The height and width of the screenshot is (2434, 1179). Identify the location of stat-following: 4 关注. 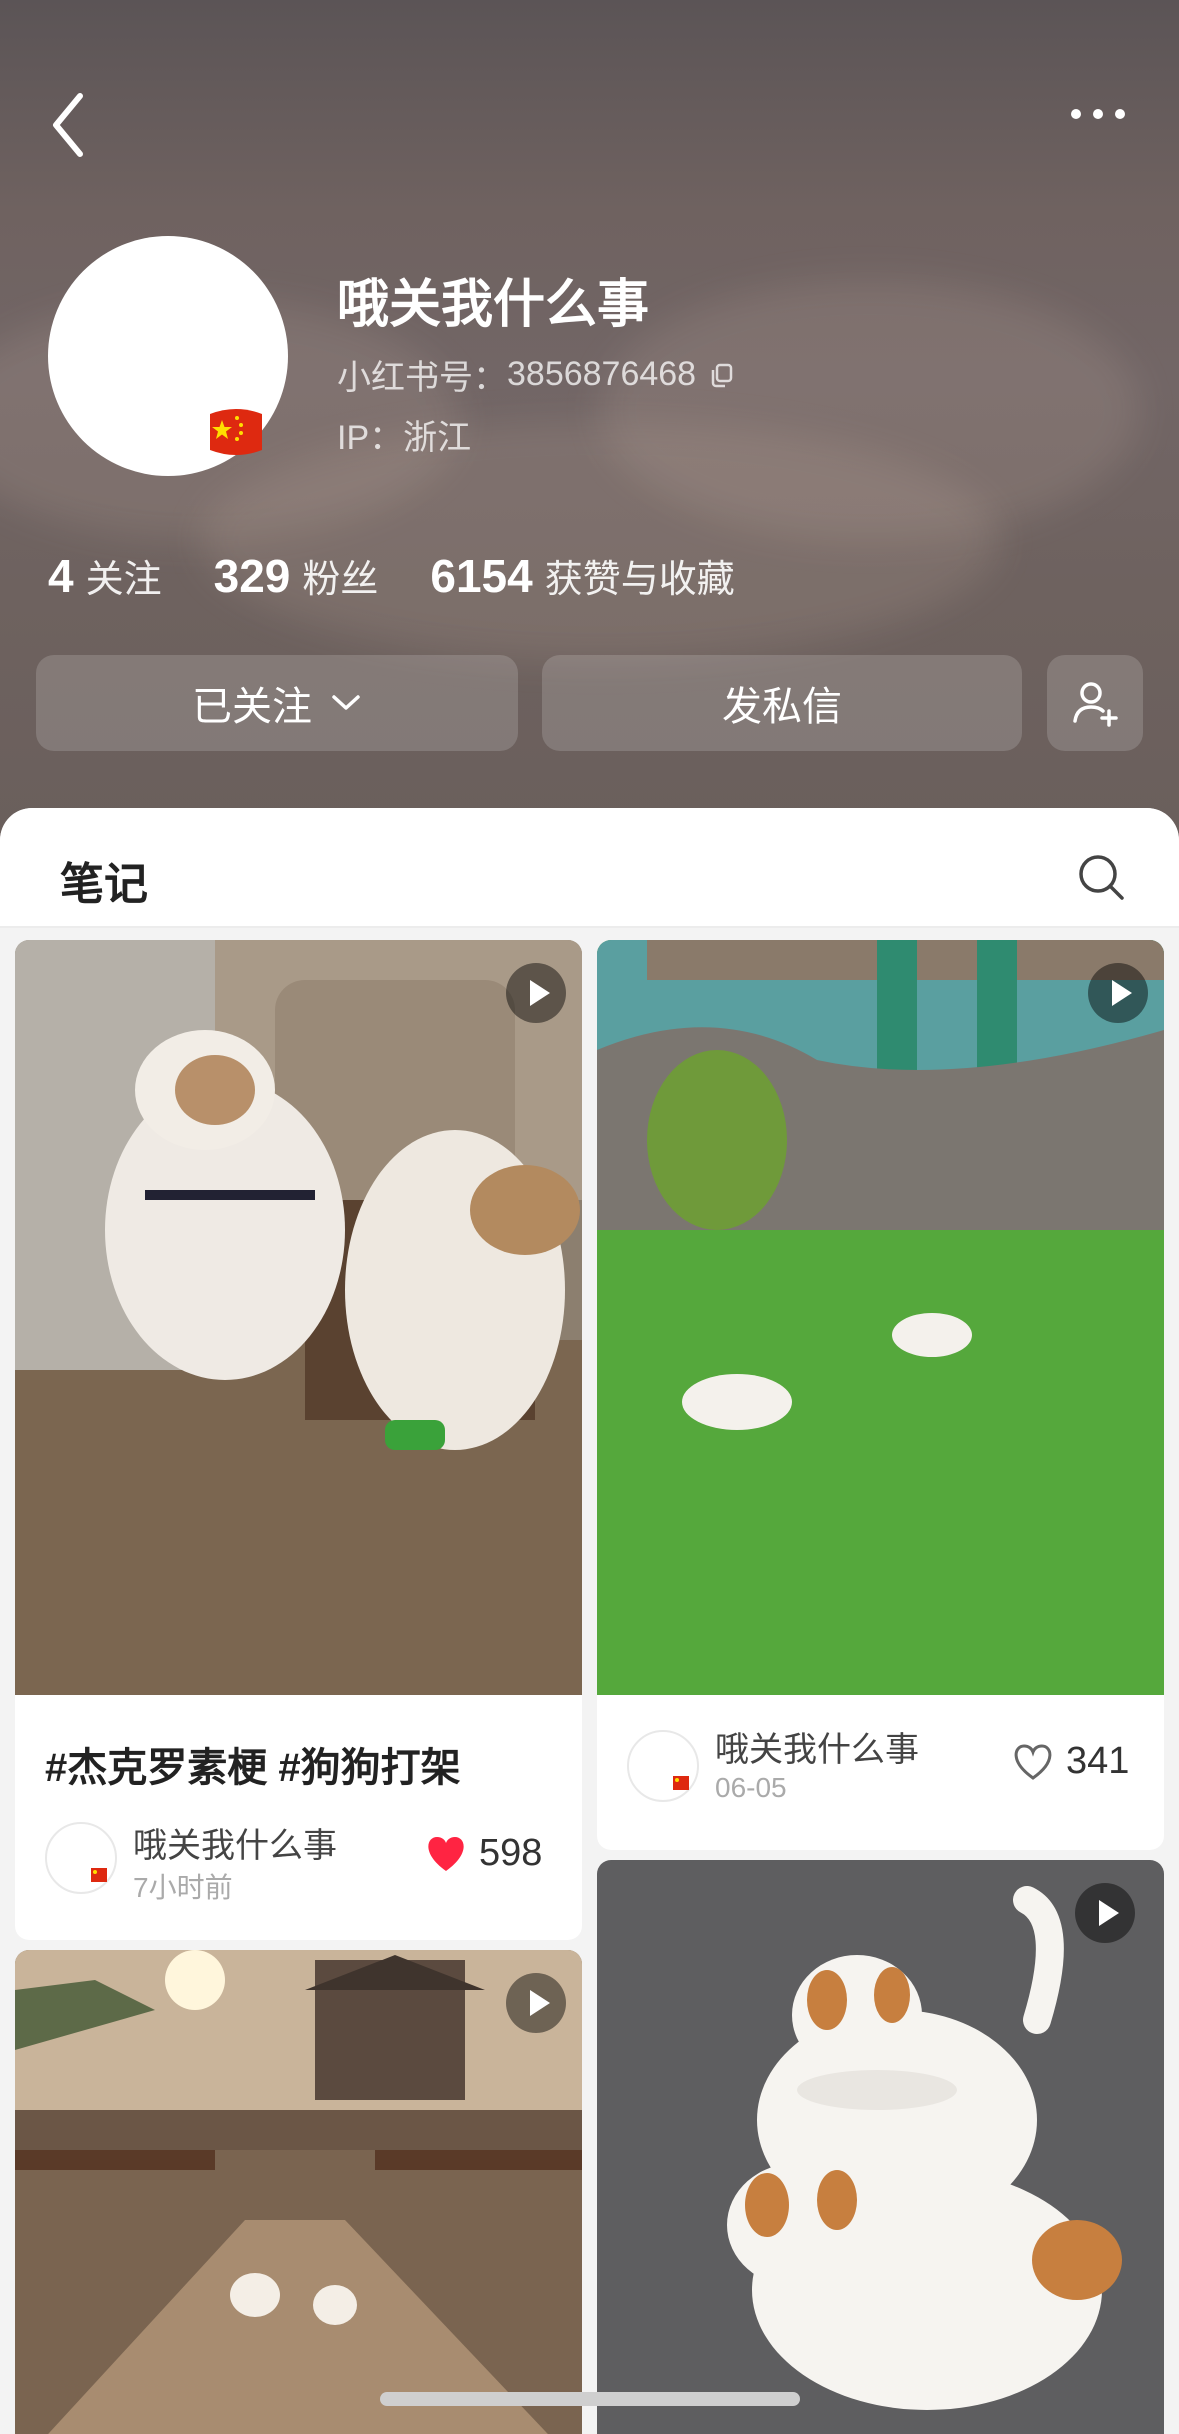
(105, 575).